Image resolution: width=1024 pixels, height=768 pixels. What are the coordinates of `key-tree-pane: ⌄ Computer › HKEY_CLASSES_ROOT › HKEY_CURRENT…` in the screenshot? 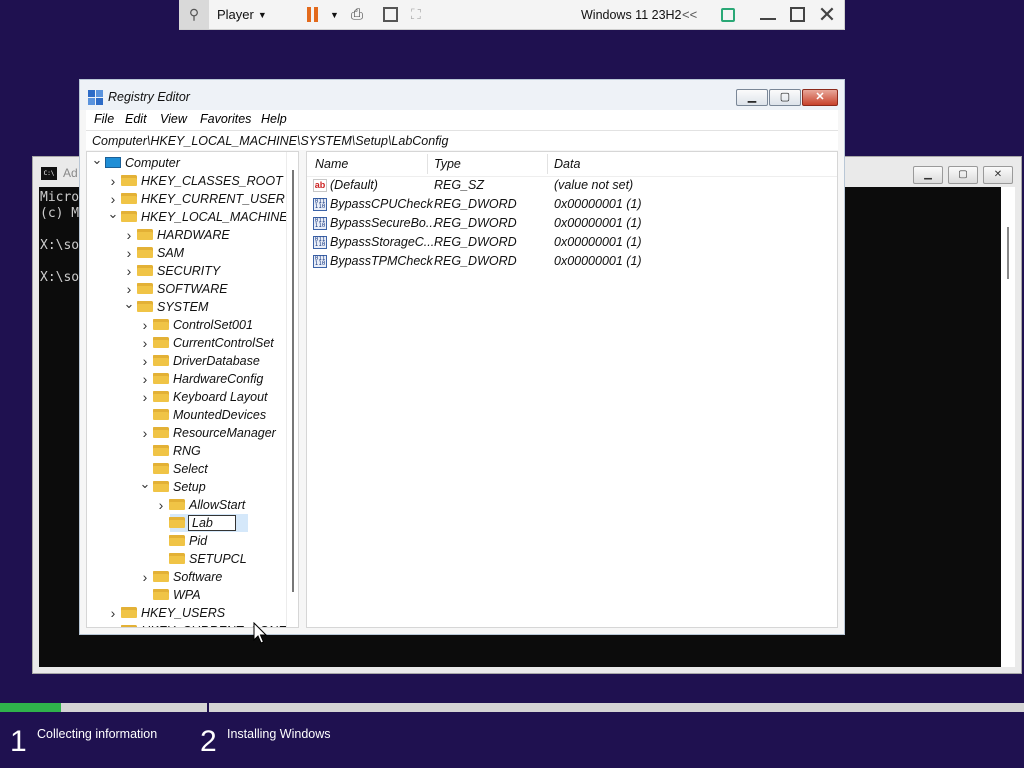 It's located at (192, 389).